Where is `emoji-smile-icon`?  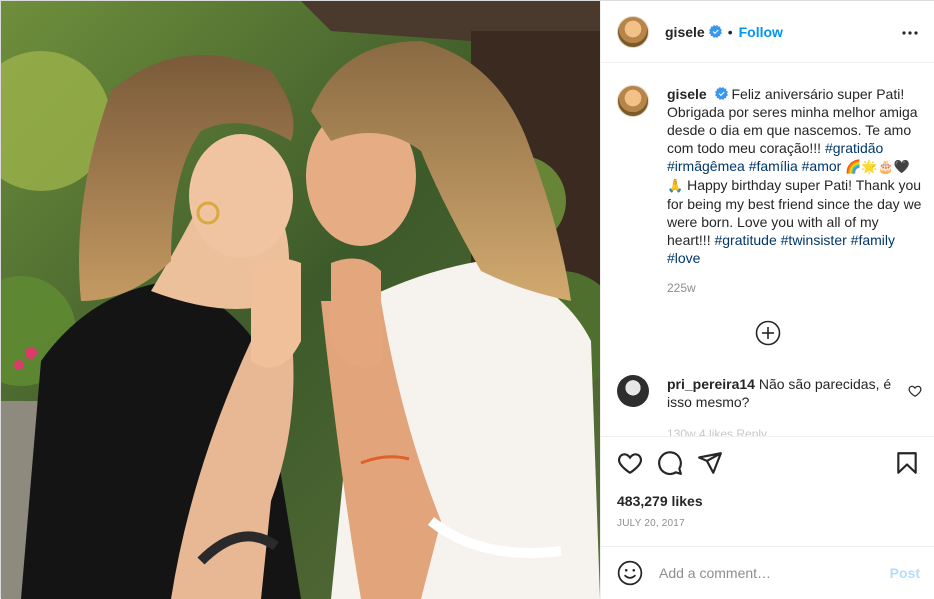 emoji-smile-icon is located at coordinates (630, 573).